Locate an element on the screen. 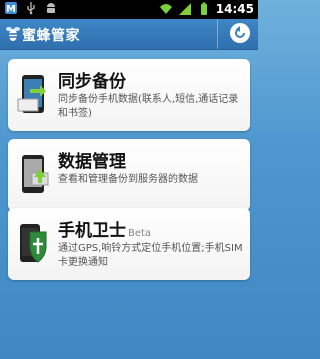  card-description: 同步备份手机数据(联系人,短信,通话记录和书签) is located at coordinates (148, 106).